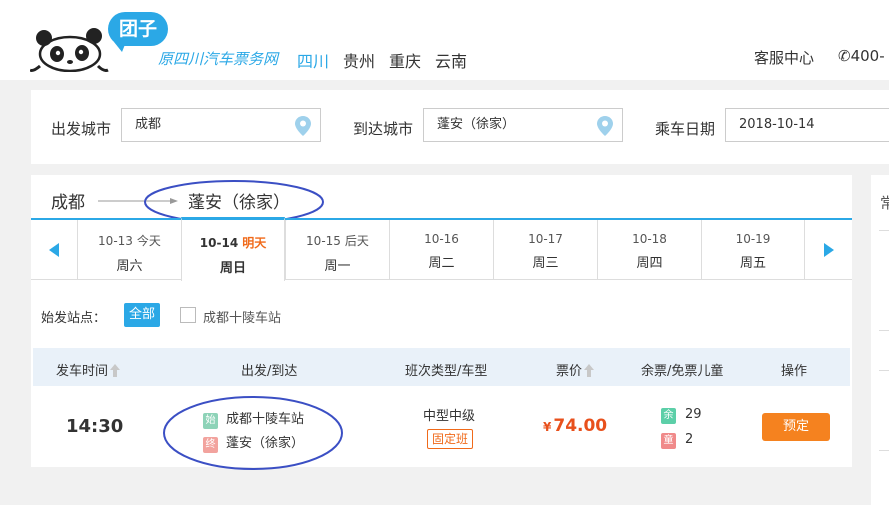 Image resolution: width=889 pixels, height=505 pixels. I want to click on filter-all-button: 全部, so click(142, 315).